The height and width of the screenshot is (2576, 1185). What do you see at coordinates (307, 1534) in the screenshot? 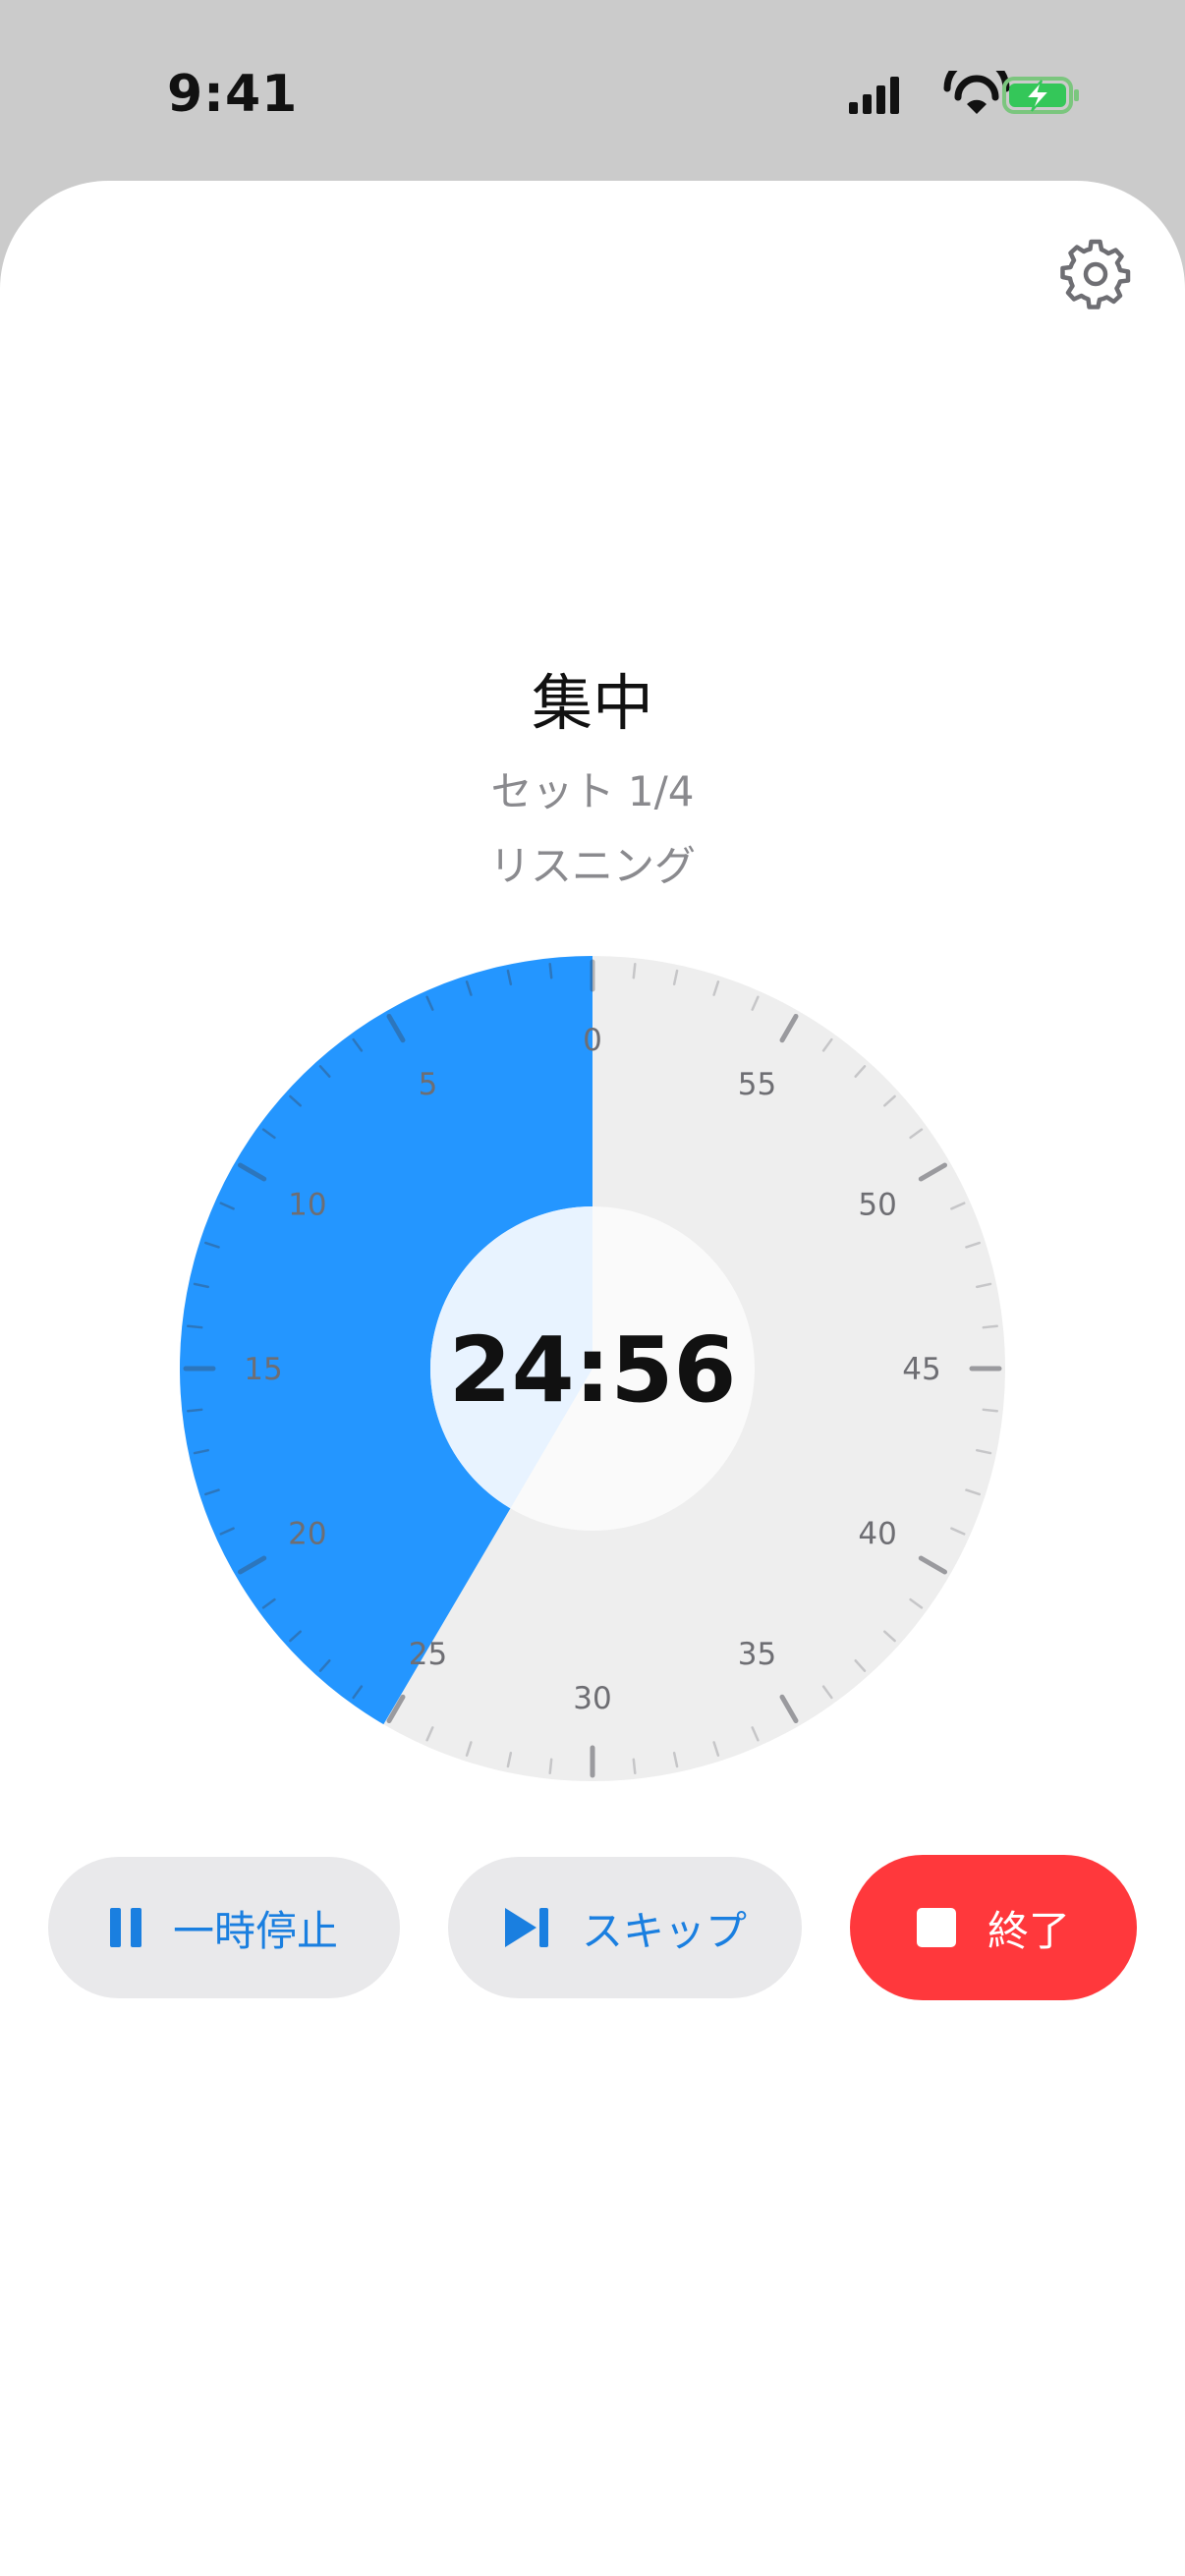
I see `dial-label: 20` at bounding box center [307, 1534].